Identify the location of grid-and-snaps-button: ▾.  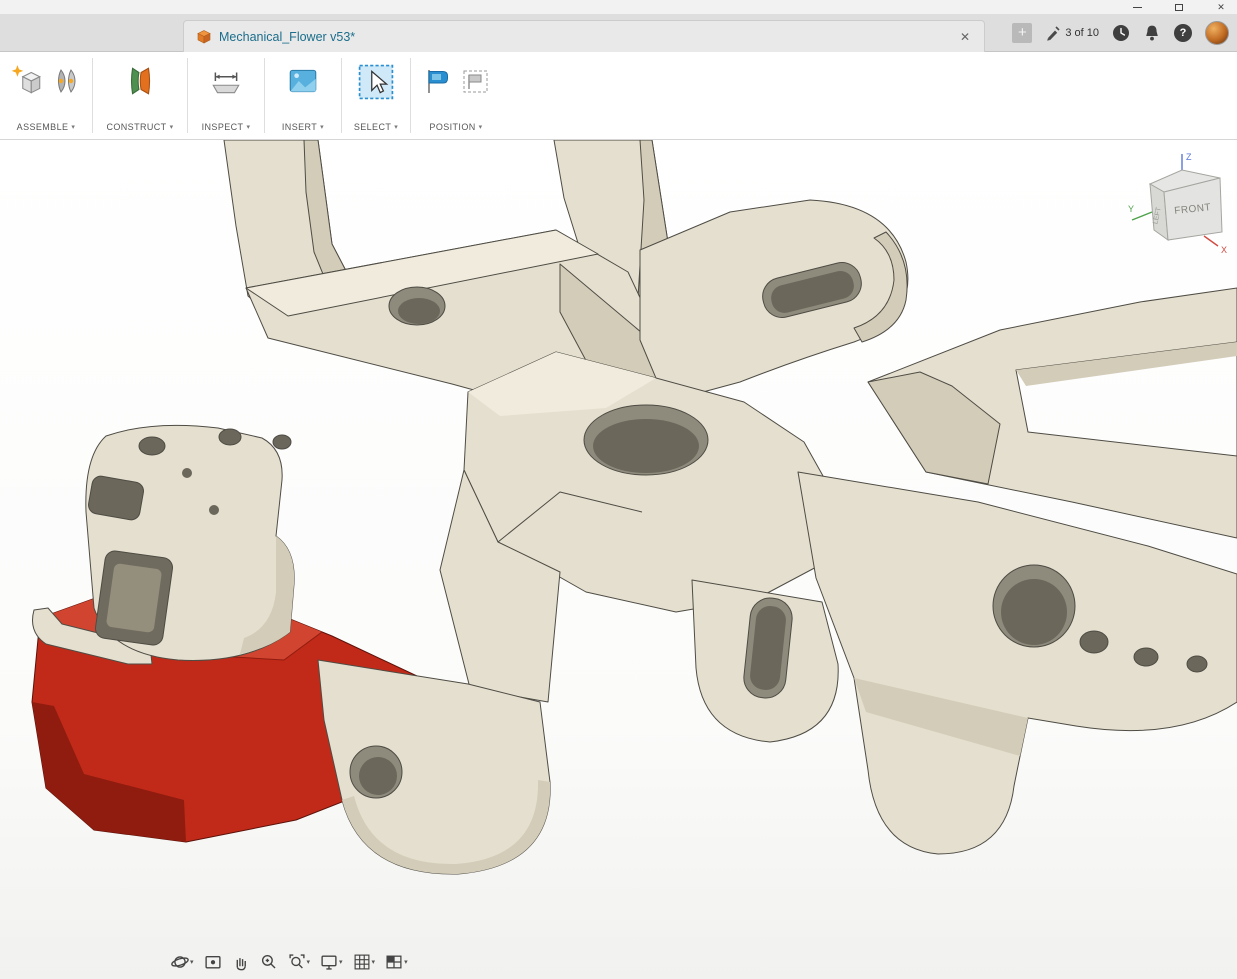
(364, 962).